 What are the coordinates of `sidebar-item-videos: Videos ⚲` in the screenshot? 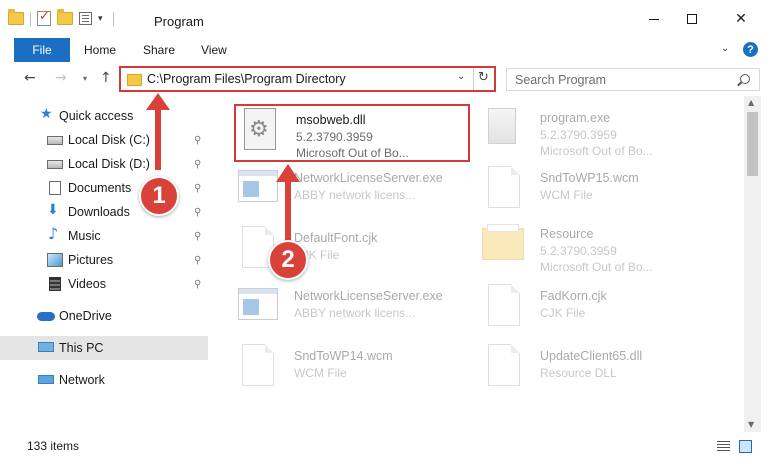 It's located at (104, 284).